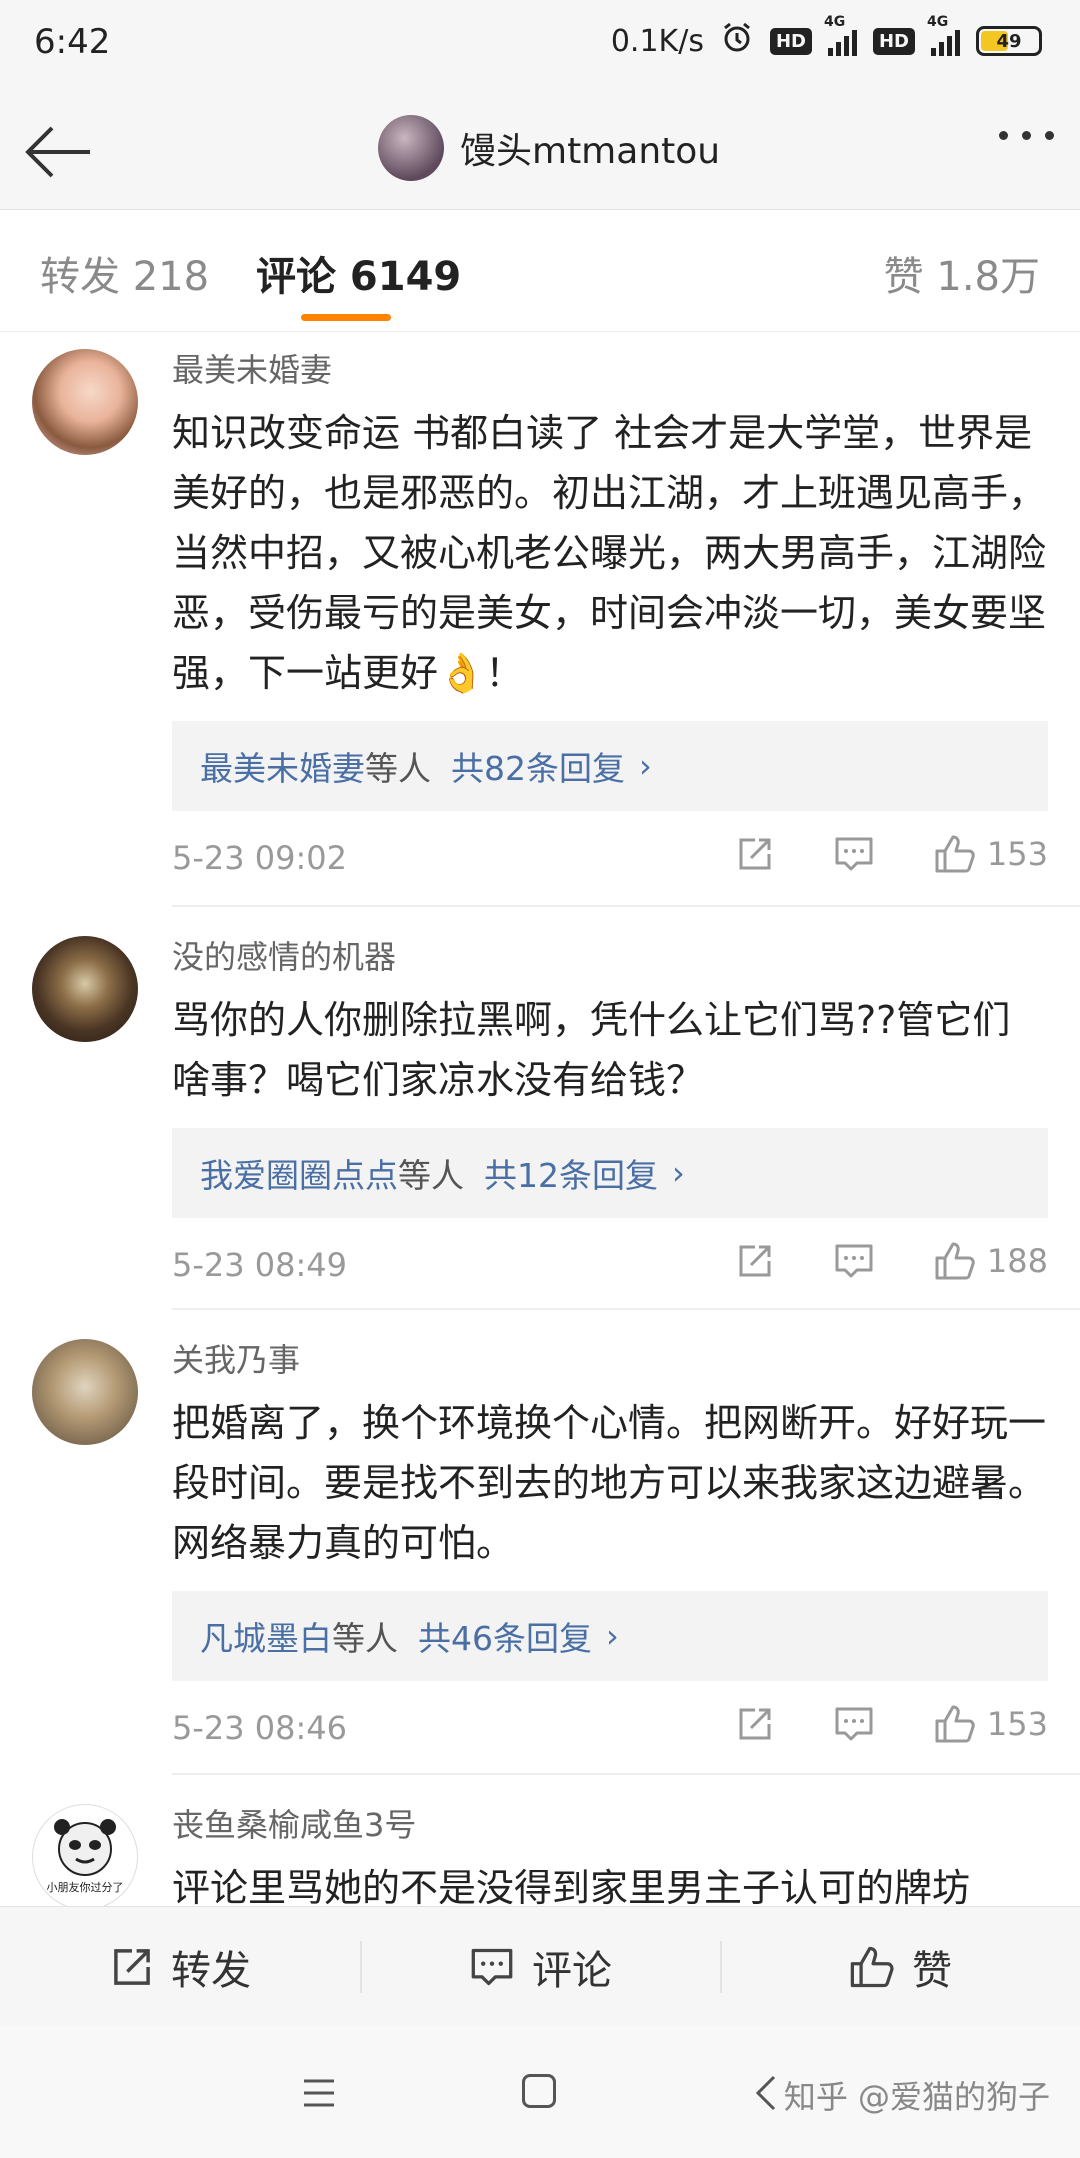 The image size is (1080, 2158). What do you see at coordinates (211, 1970) in the screenshot?
I see `repost-label: 转发` at bounding box center [211, 1970].